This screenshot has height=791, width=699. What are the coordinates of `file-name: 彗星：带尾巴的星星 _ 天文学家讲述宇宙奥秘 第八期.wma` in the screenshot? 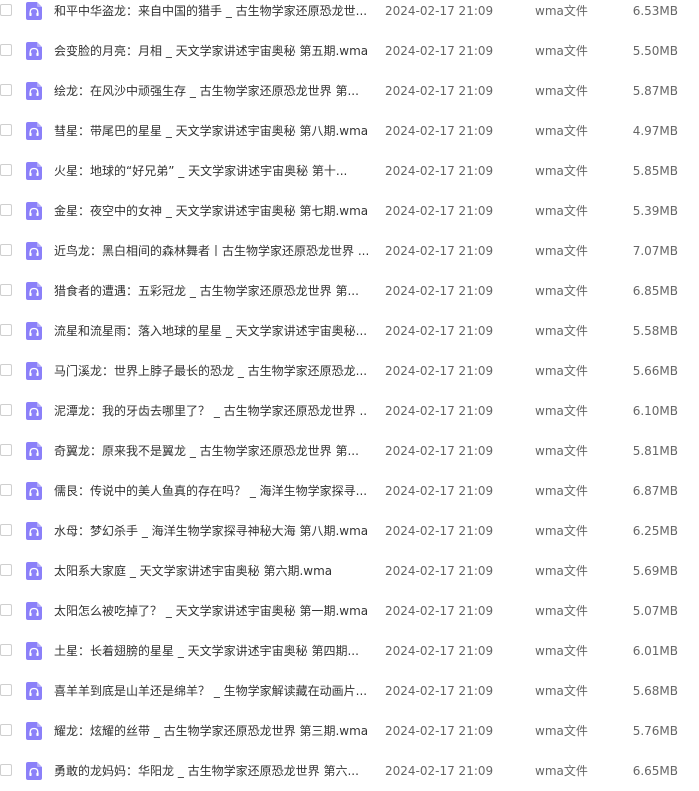 It's located at (211, 131).